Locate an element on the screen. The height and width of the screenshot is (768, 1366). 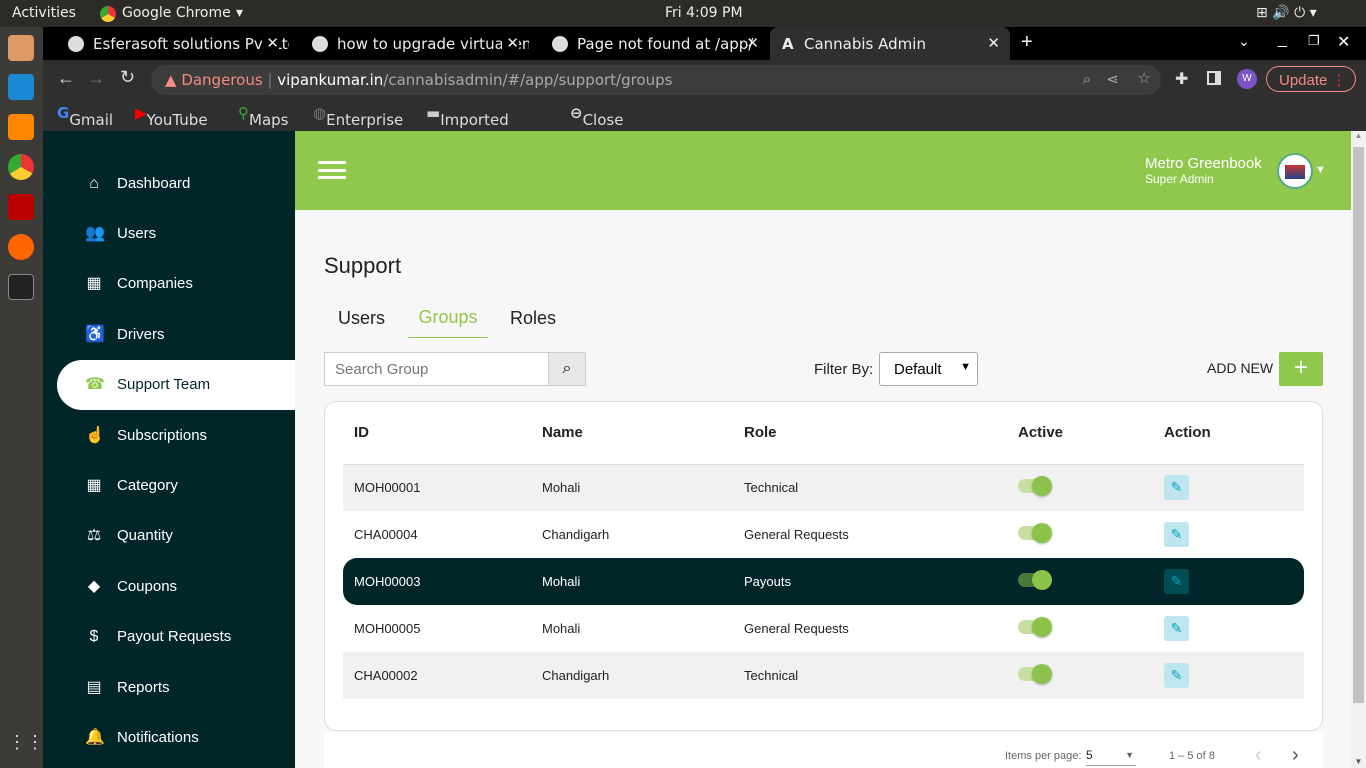
column-header-active: Active is located at coordinates (1091, 433).